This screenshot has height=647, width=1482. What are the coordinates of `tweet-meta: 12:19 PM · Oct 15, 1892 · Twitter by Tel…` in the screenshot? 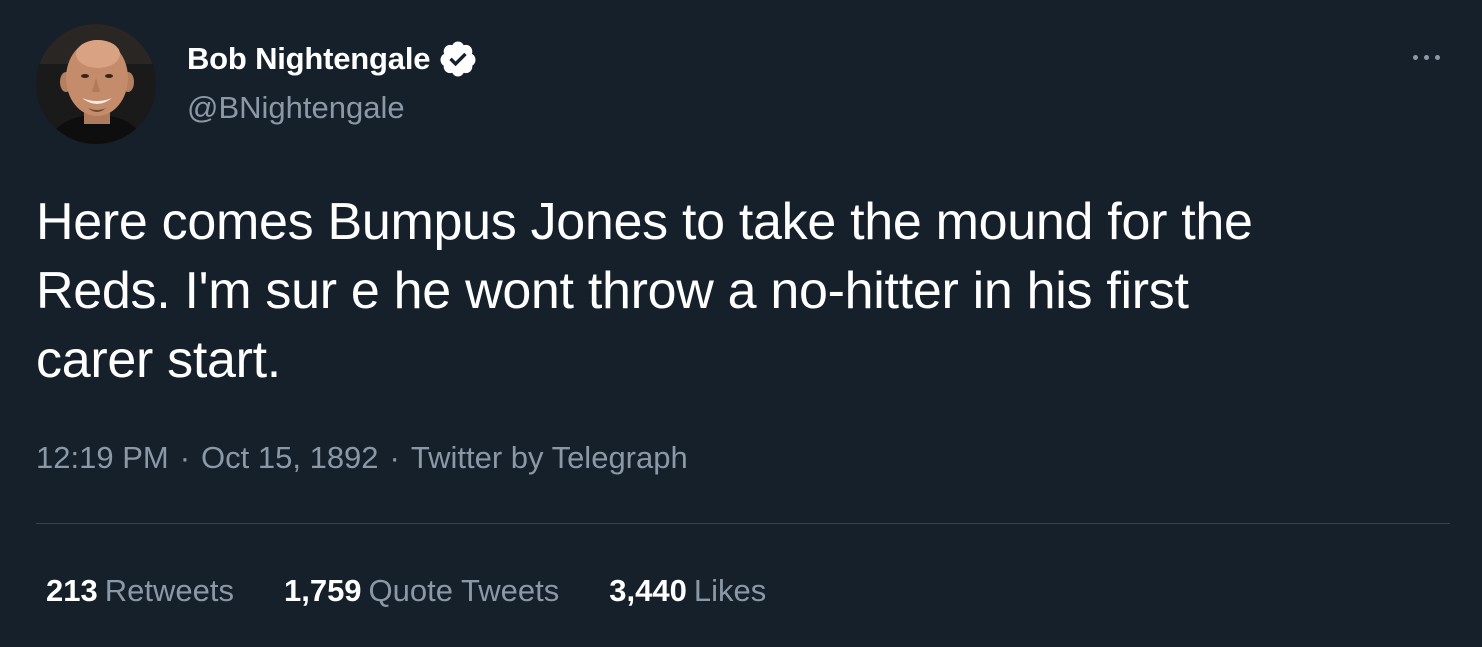 It's located at (362, 458).